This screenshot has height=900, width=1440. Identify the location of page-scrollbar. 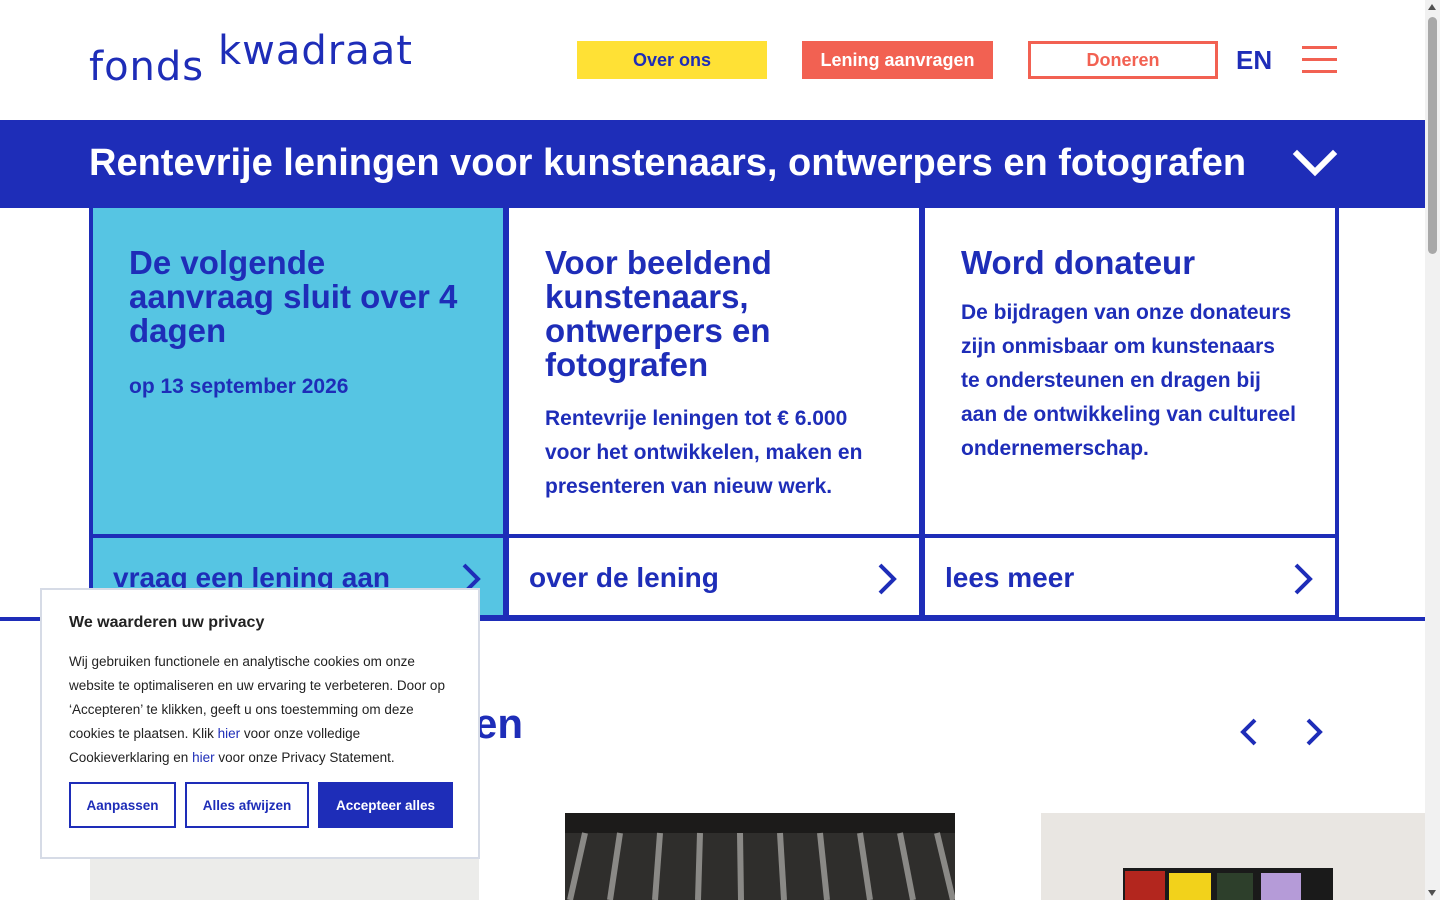
(1432, 450).